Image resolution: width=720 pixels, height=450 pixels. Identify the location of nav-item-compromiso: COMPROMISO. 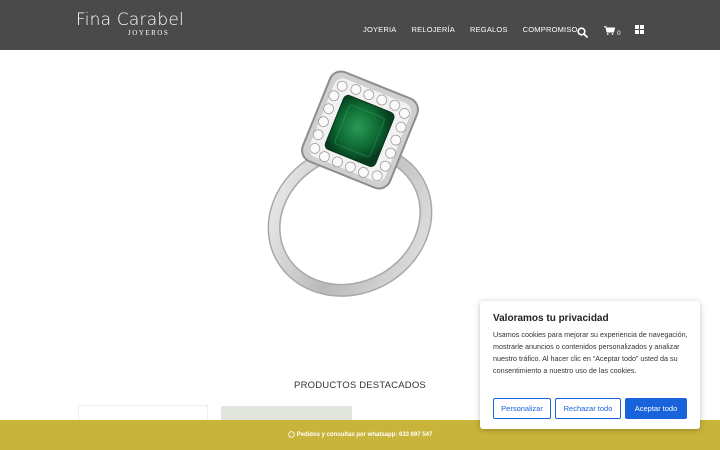
(550, 29).